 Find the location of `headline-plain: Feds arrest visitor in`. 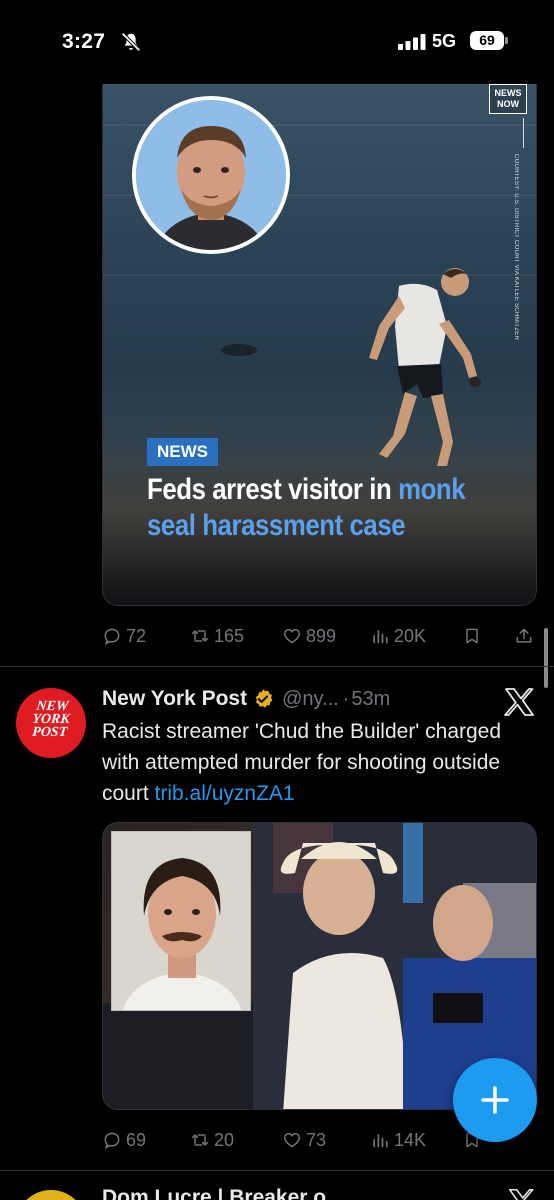

headline-plain: Feds arrest visitor in is located at coordinates (273, 489).